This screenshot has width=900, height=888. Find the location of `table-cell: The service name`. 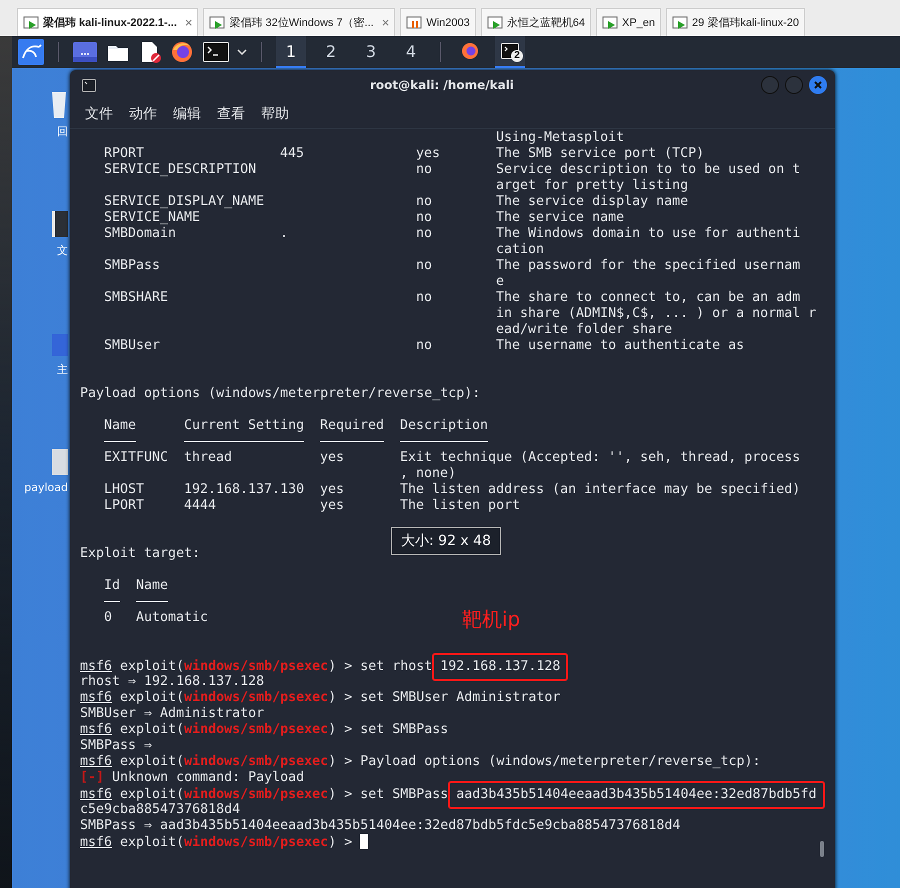

table-cell: The service name is located at coordinates (560, 217).